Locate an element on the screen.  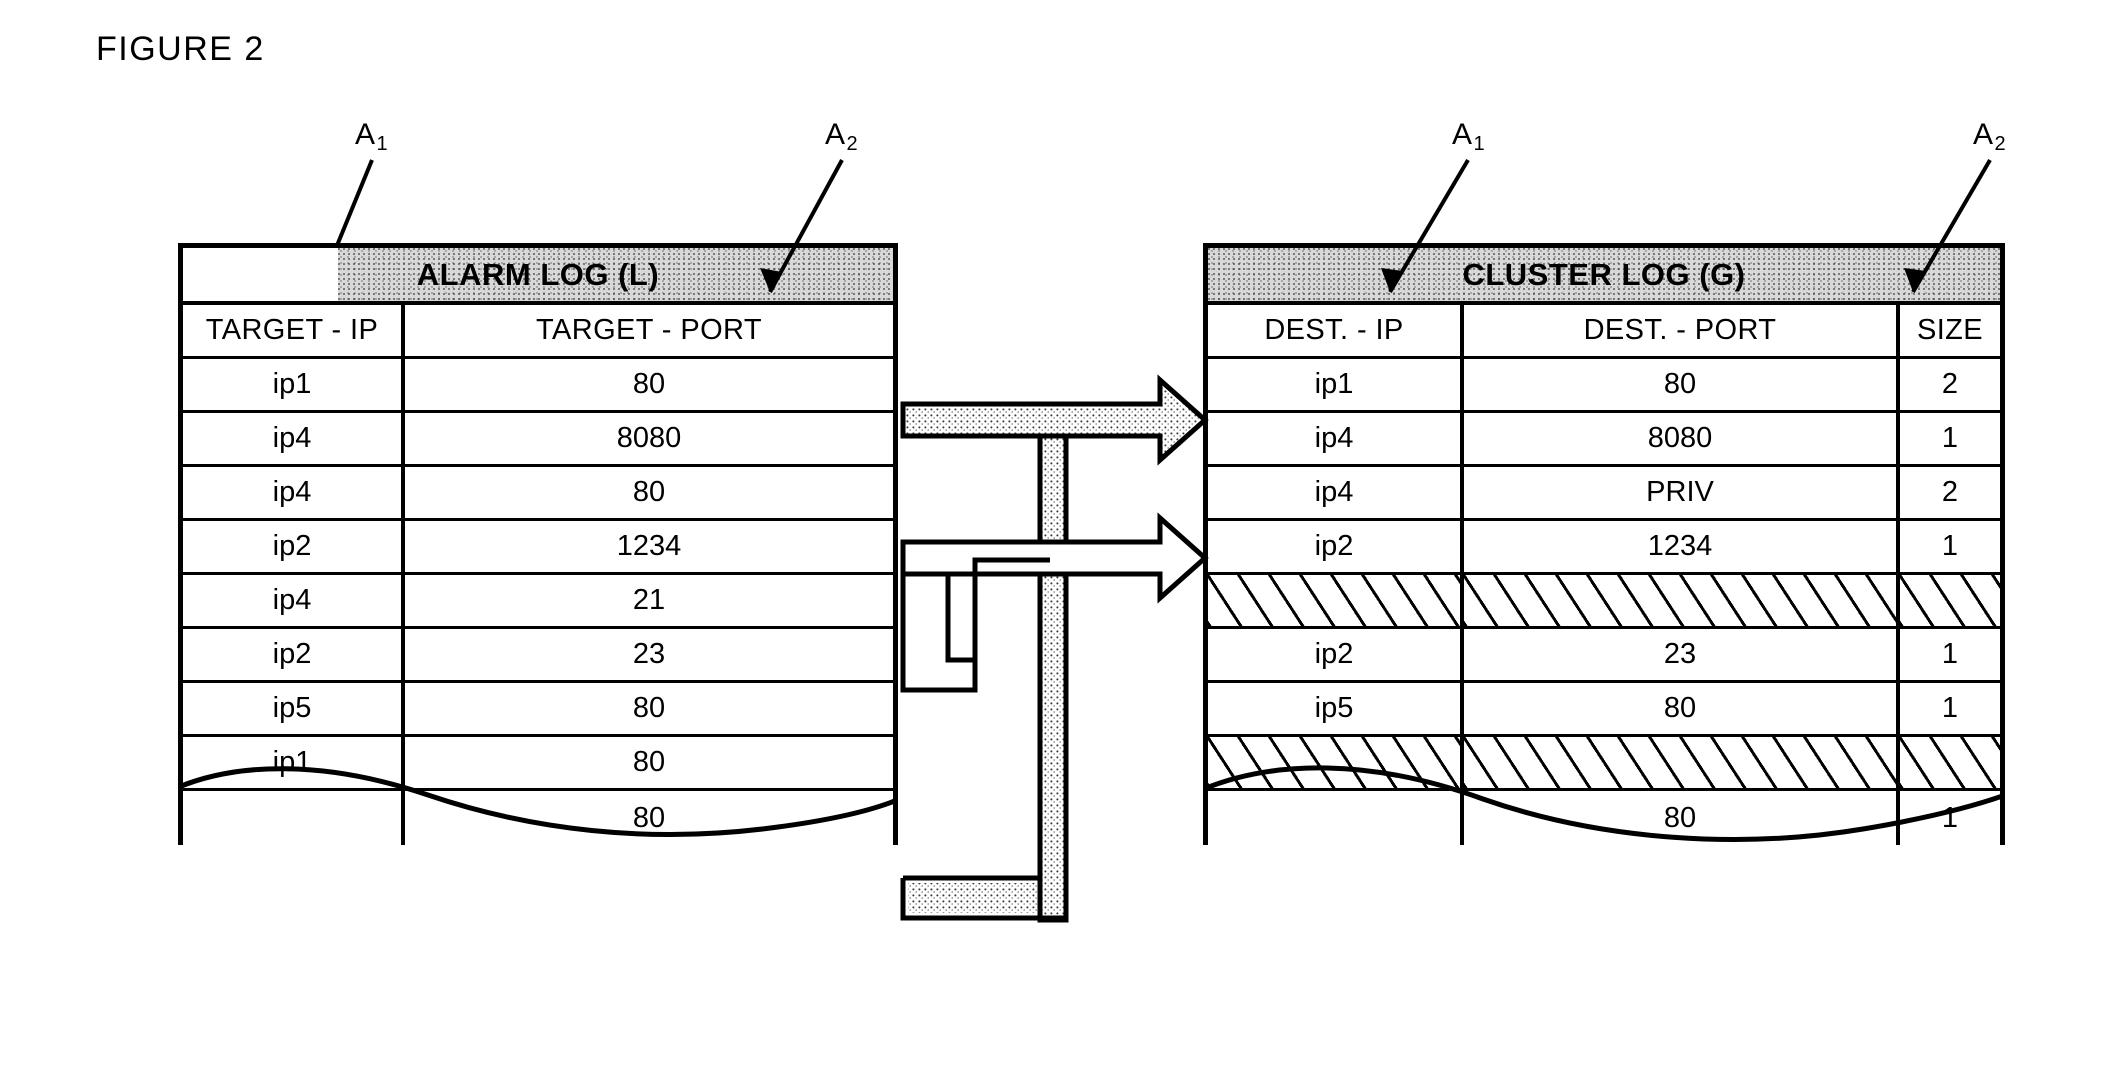
alarm-log-cell-port: 8080 is located at coordinates (649, 440).